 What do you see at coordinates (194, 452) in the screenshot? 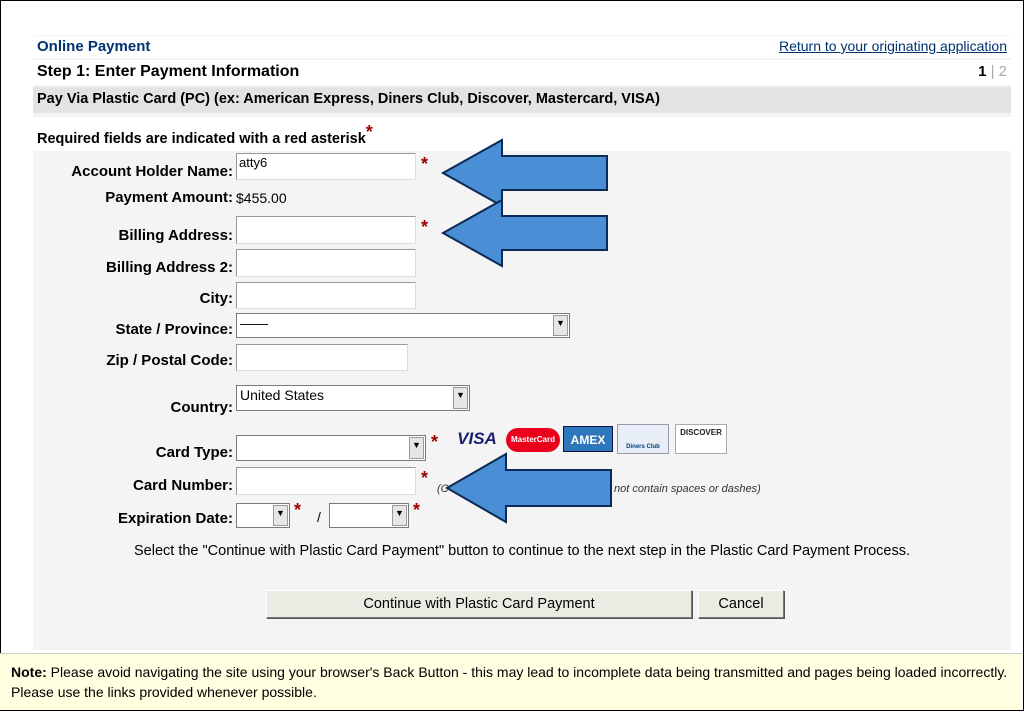
I see `card-type-label: Card Type:` at bounding box center [194, 452].